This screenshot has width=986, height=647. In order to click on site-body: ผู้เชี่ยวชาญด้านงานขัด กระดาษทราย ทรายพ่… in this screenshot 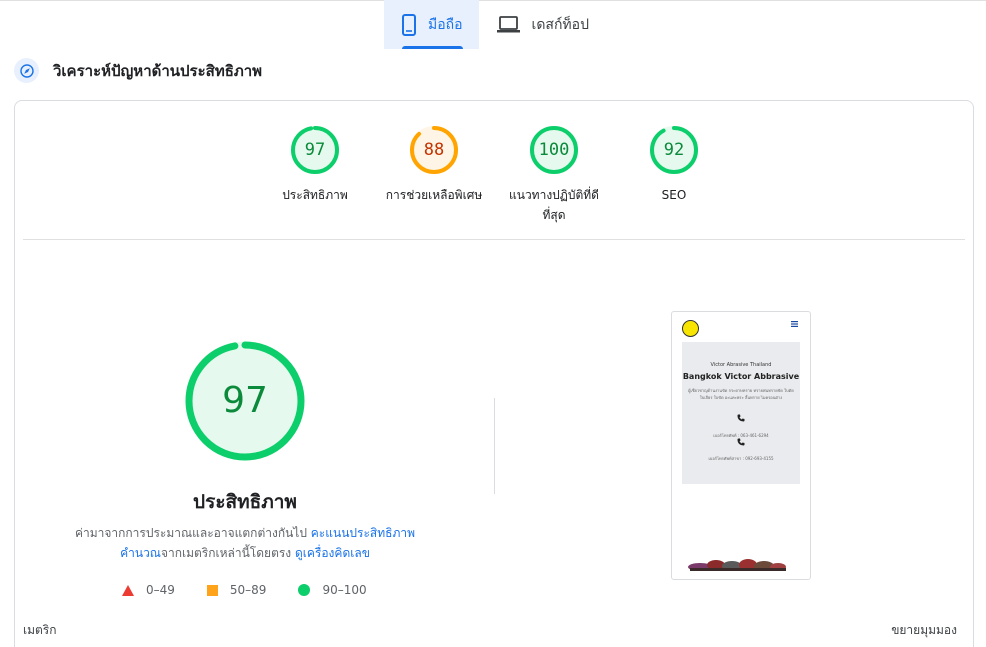, I will do `click(741, 394)`.